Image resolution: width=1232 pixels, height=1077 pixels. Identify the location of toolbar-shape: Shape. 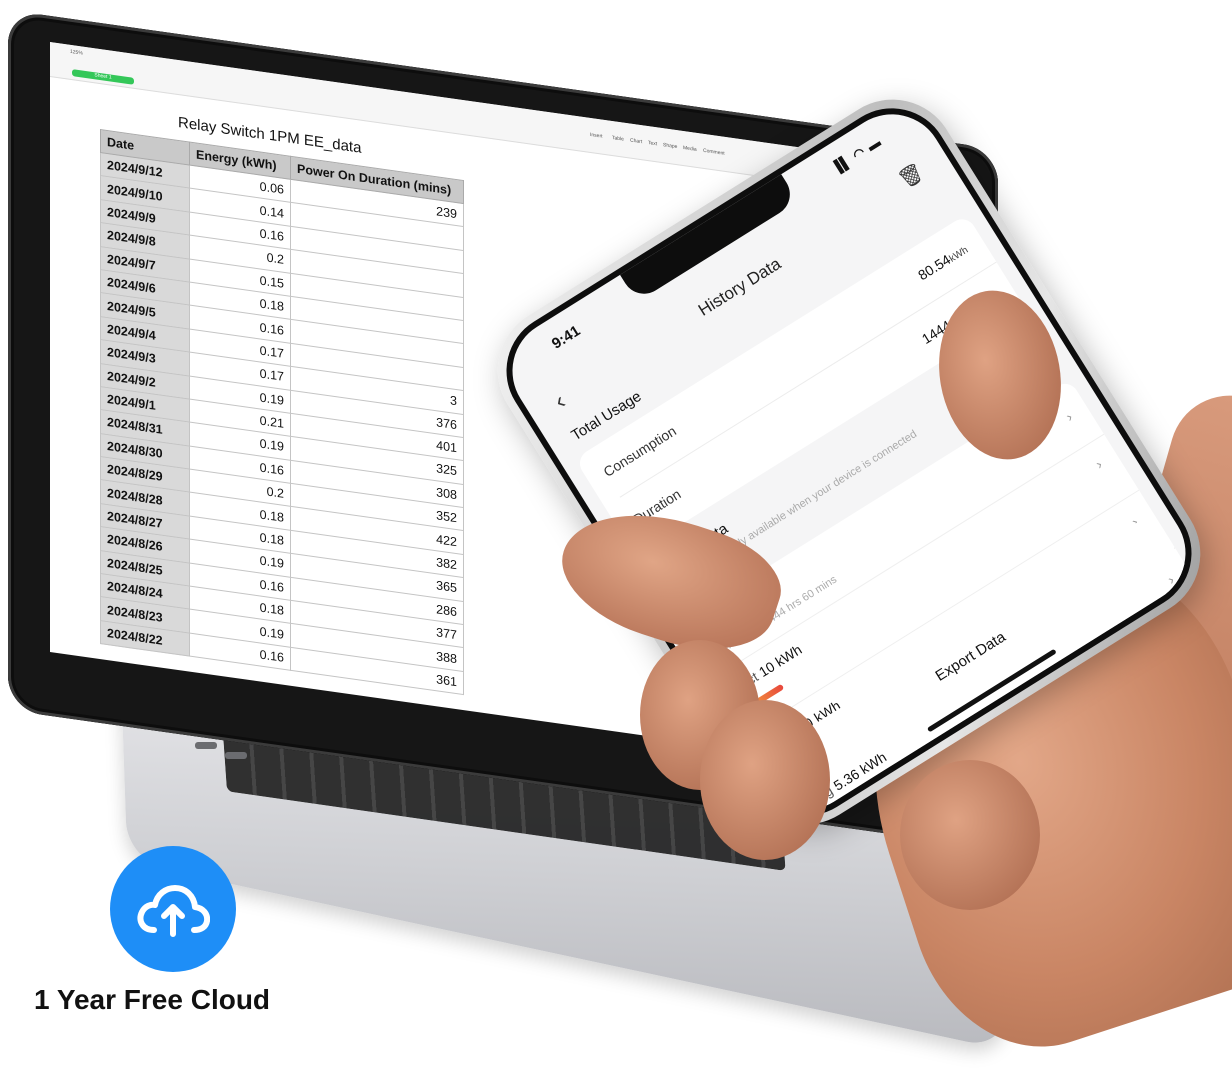
(670, 146).